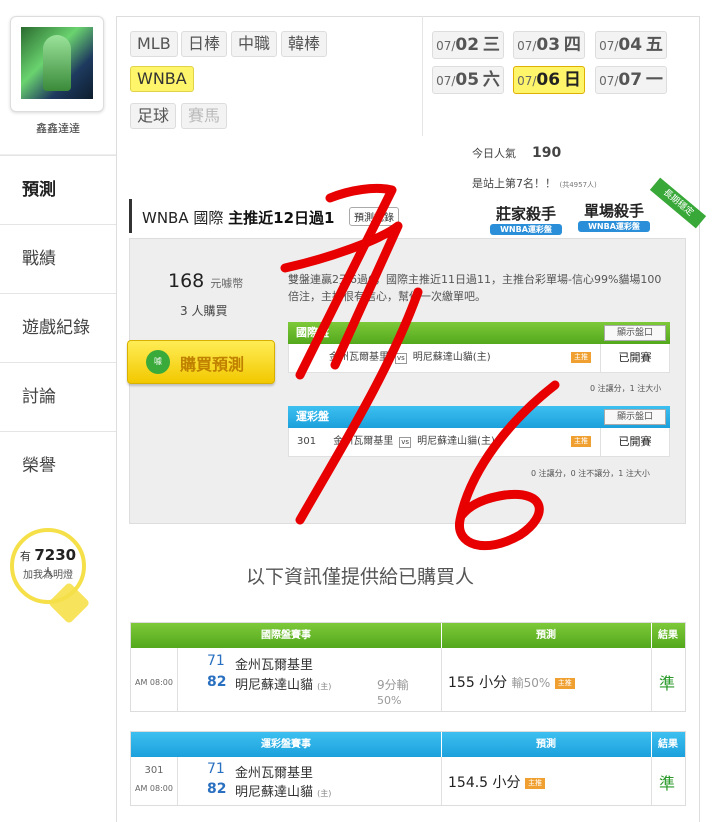 The image size is (720, 822). I want to click on date-0707: 07/07 一, so click(631, 80).